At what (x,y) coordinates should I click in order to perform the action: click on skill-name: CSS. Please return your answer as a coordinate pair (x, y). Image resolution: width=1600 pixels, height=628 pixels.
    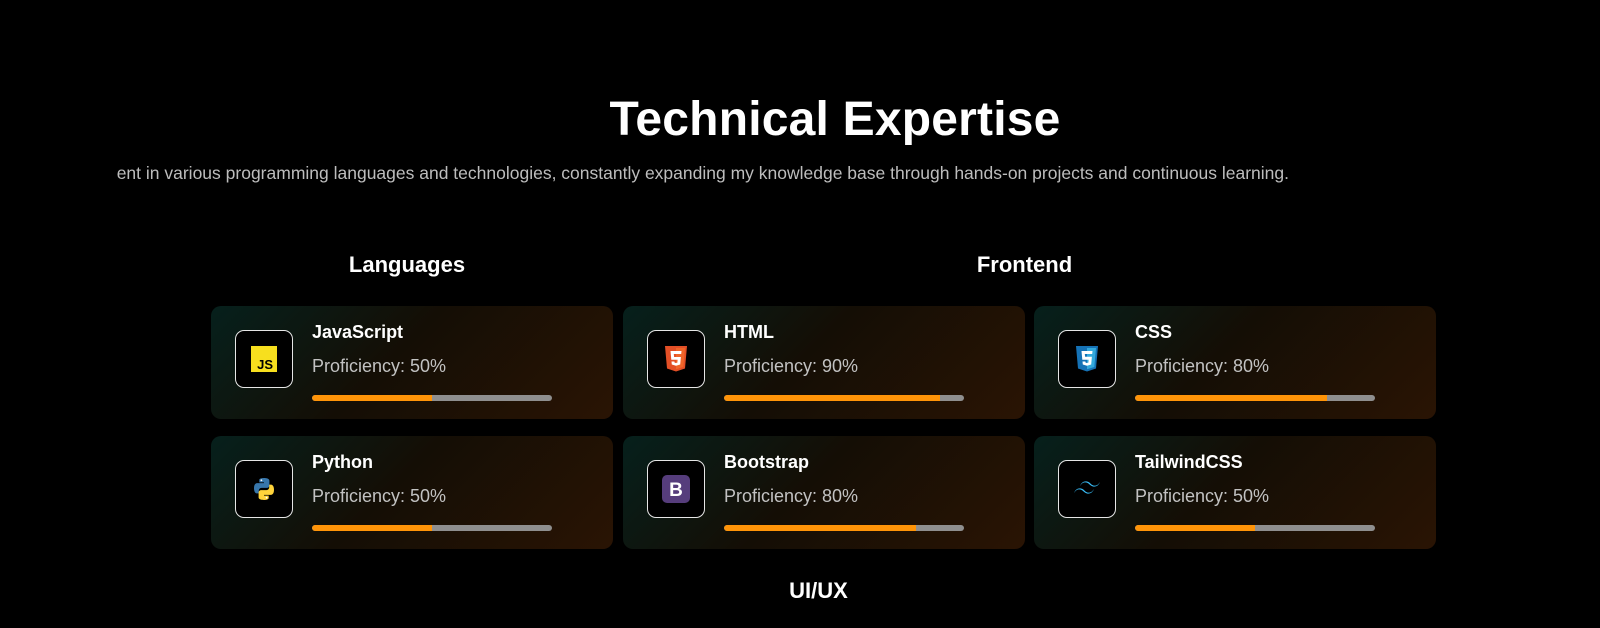
    Looking at the image, I should click on (1154, 332).